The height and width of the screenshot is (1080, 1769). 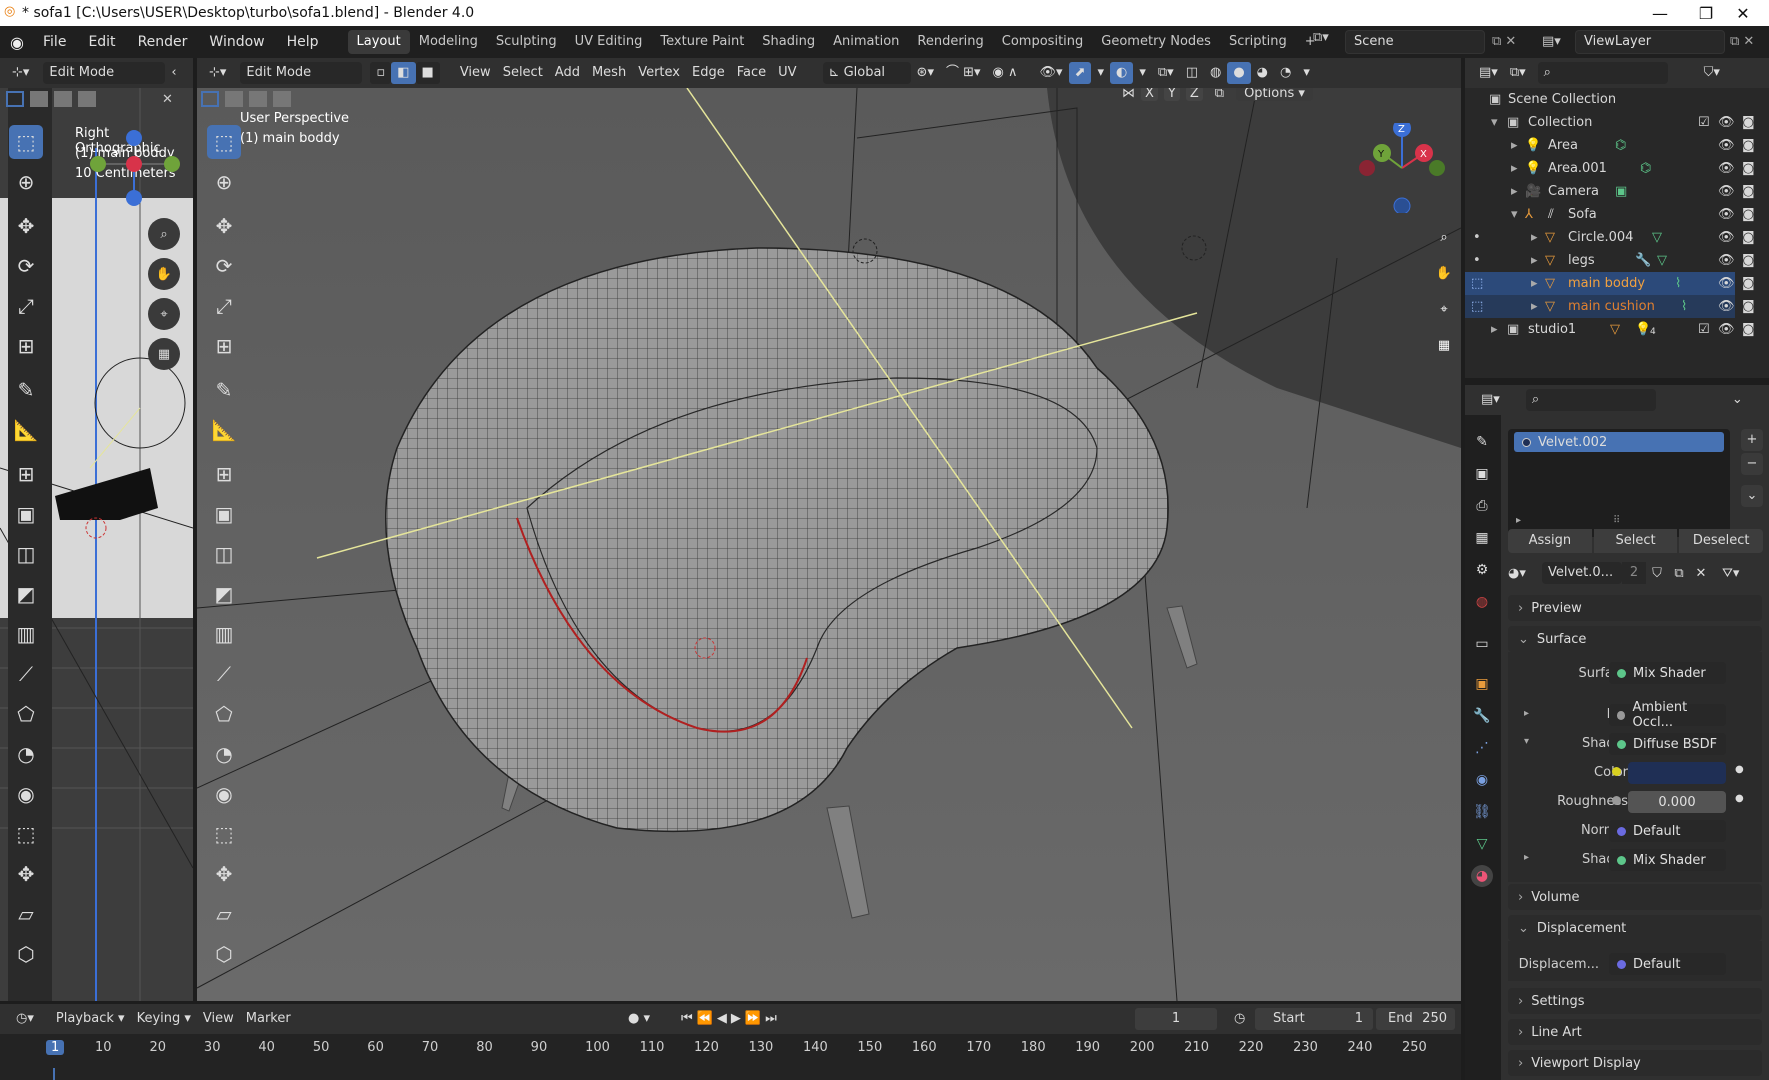 I want to click on transform-orientation-select: ⊾ Global, so click(x=866, y=73).